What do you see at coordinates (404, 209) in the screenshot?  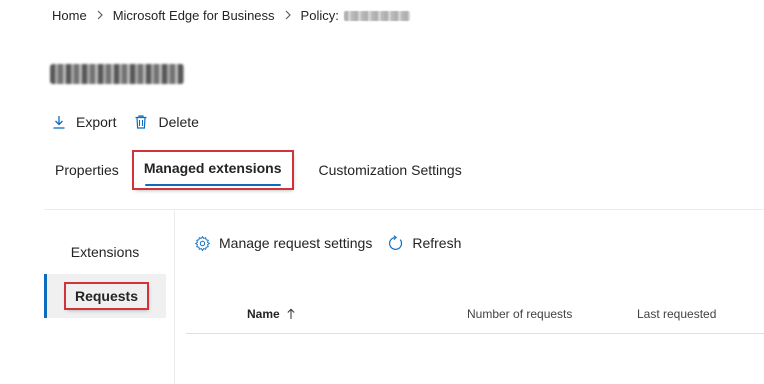 I see `divider` at bounding box center [404, 209].